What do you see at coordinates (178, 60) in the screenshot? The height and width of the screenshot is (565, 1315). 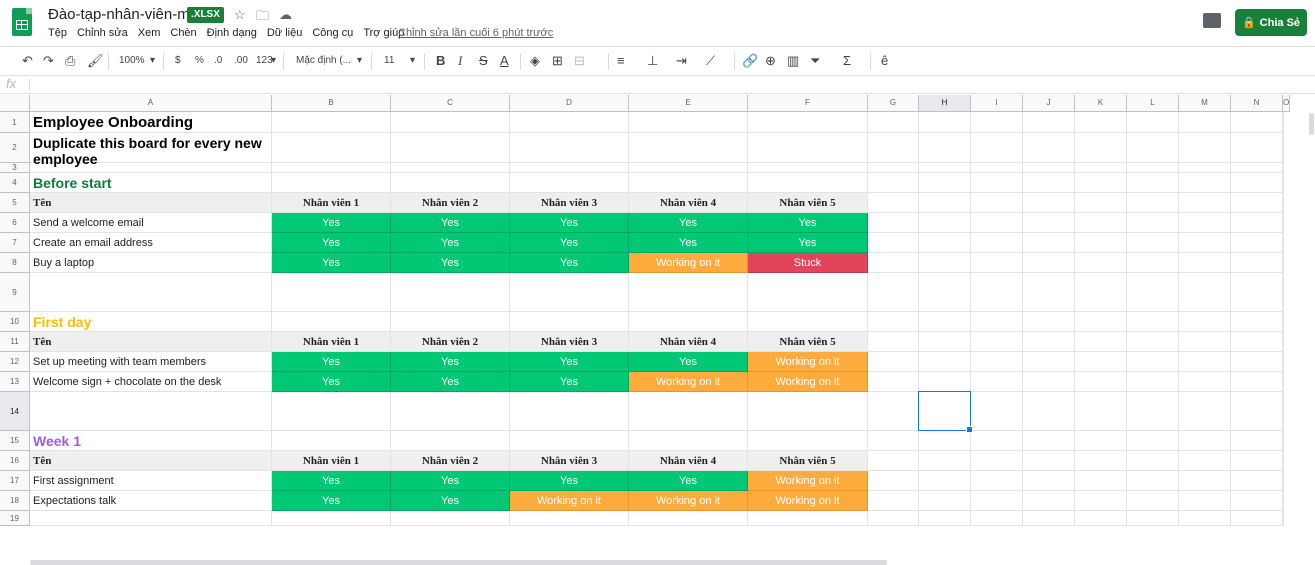 I see `currency-format-button: $` at bounding box center [178, 60].